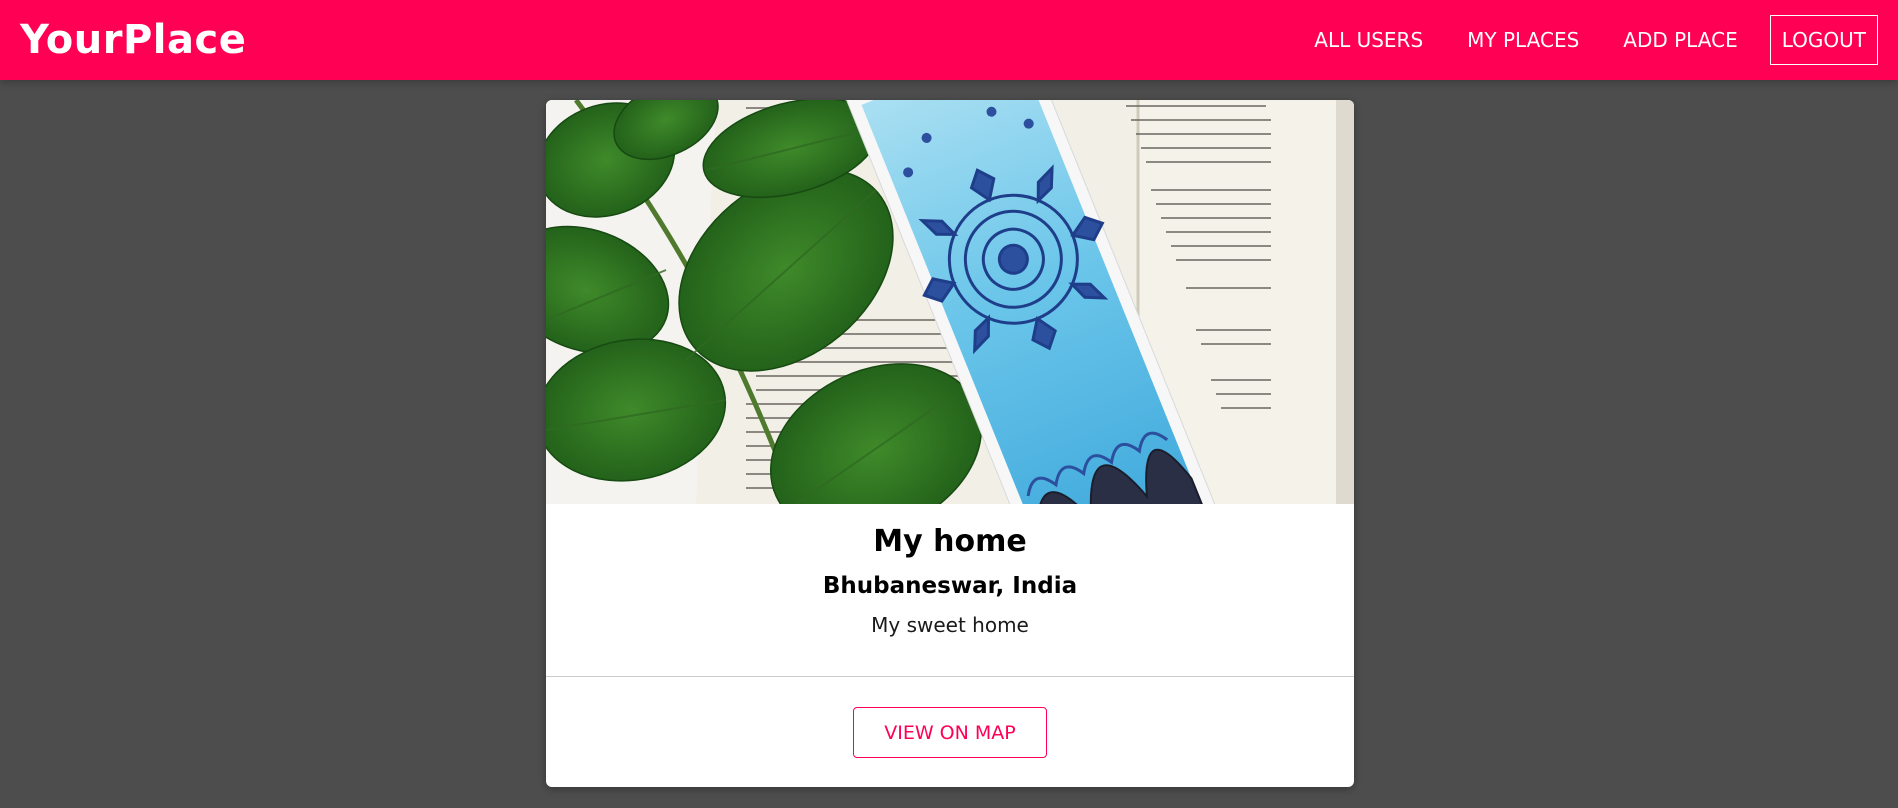  I want to click on nav-item-all-users: ALL USERS, so click(1358, 40).